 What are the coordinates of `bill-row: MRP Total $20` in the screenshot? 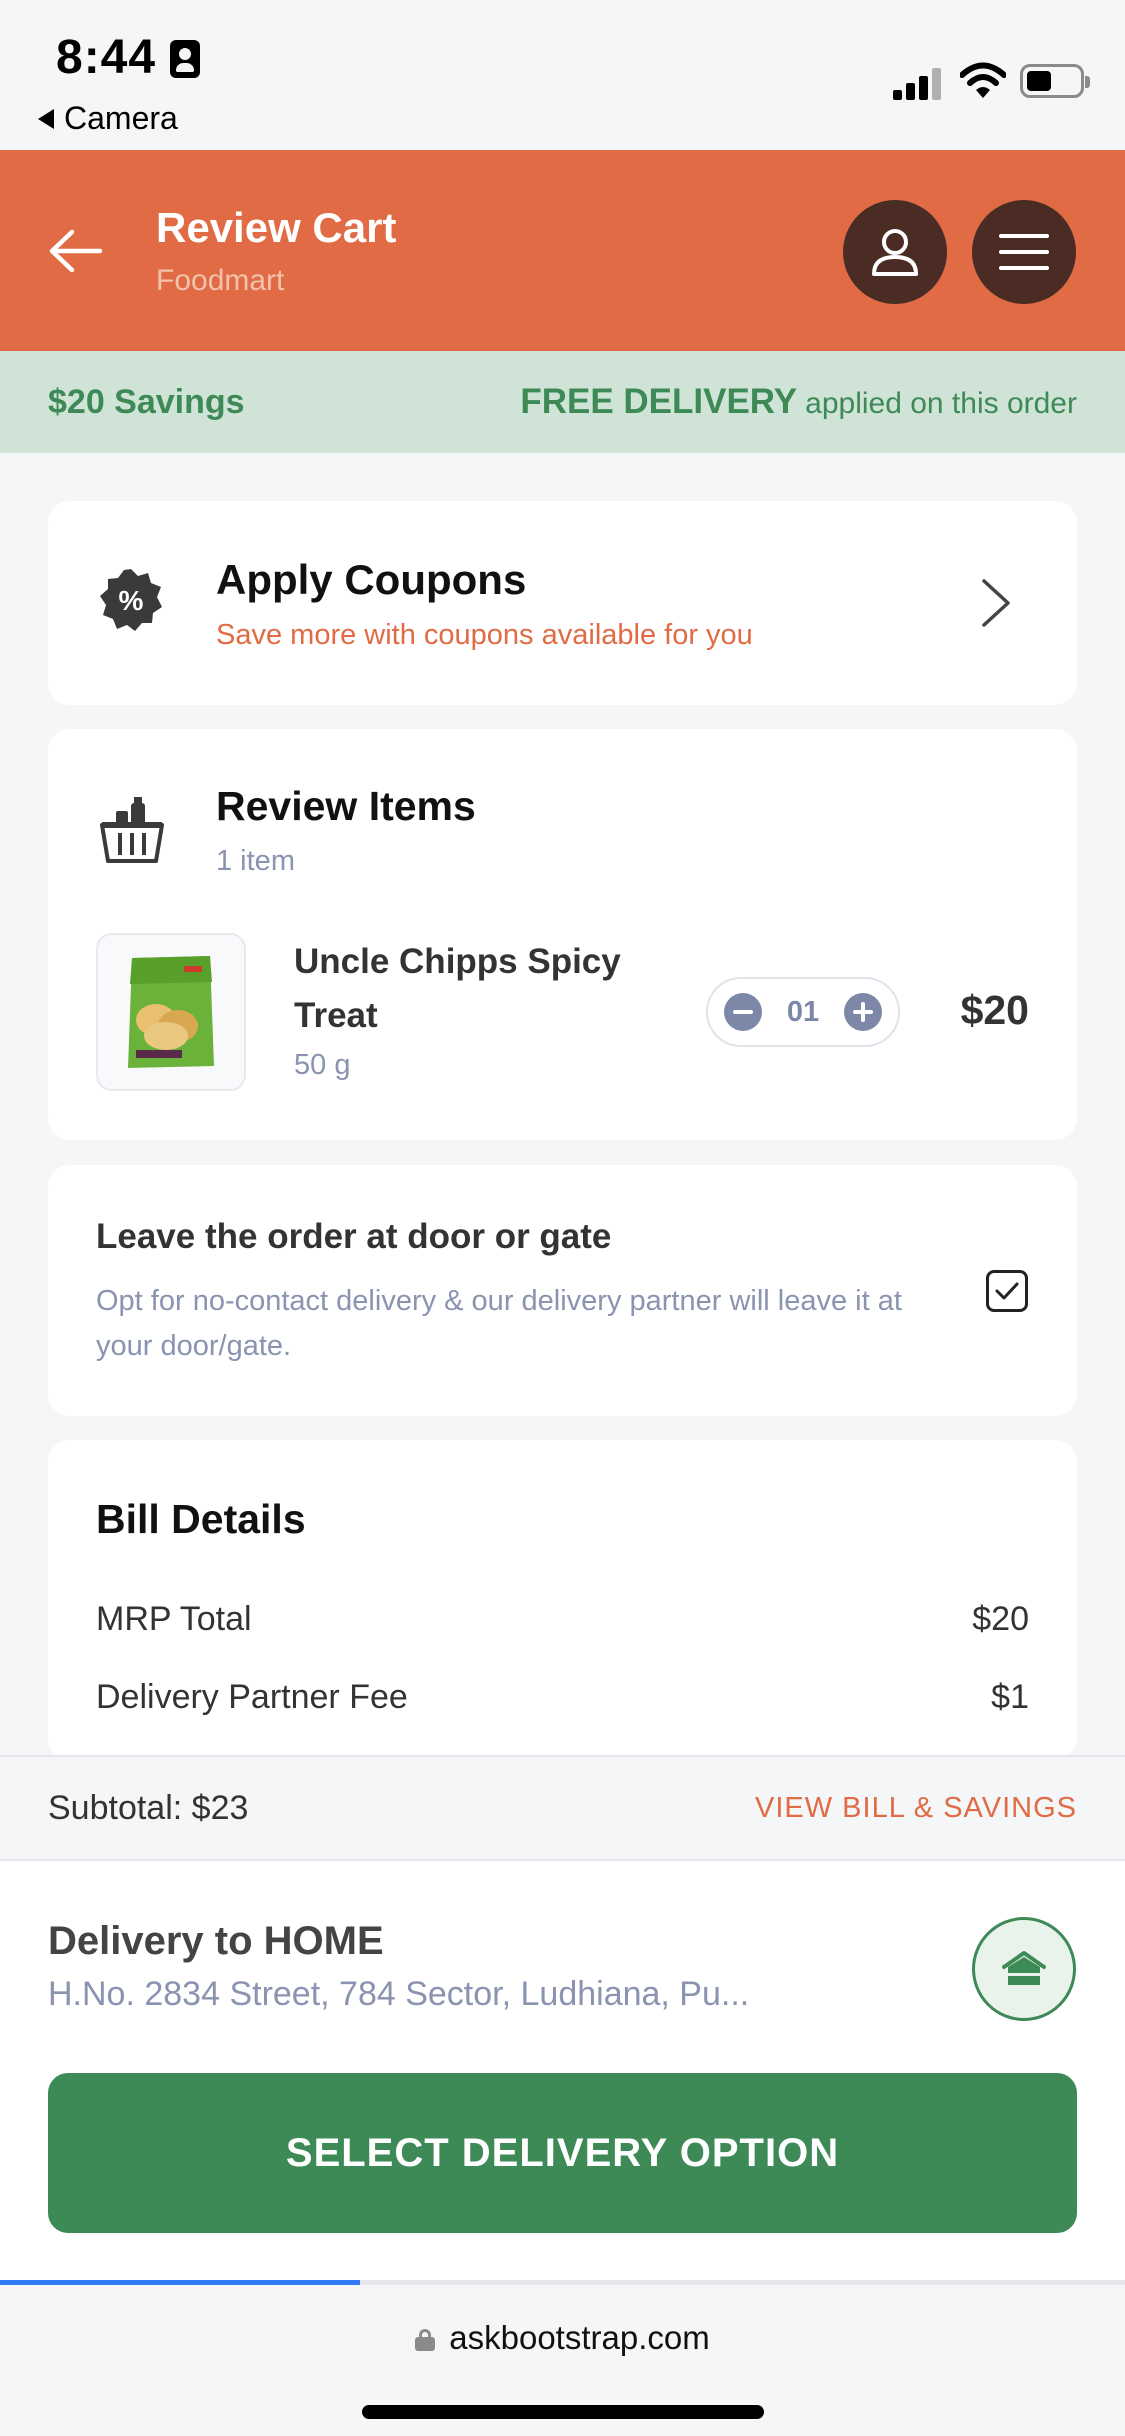 It's located at (562, 1619).